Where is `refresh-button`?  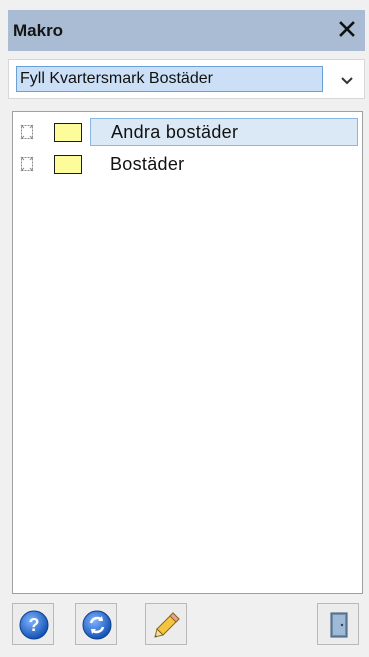
refresh-button is located at coordinates (96, 624).